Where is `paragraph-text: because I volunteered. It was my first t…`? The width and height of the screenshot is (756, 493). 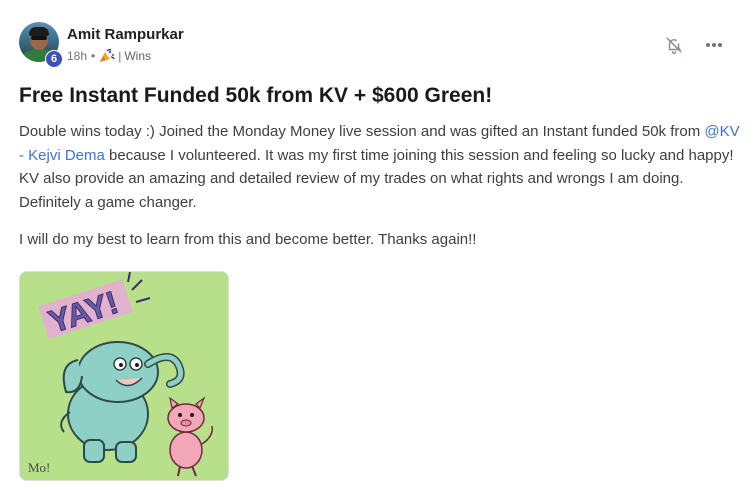 paragraph-text: because I volunteered. It was my first t… is located at coordinates (376, 178).